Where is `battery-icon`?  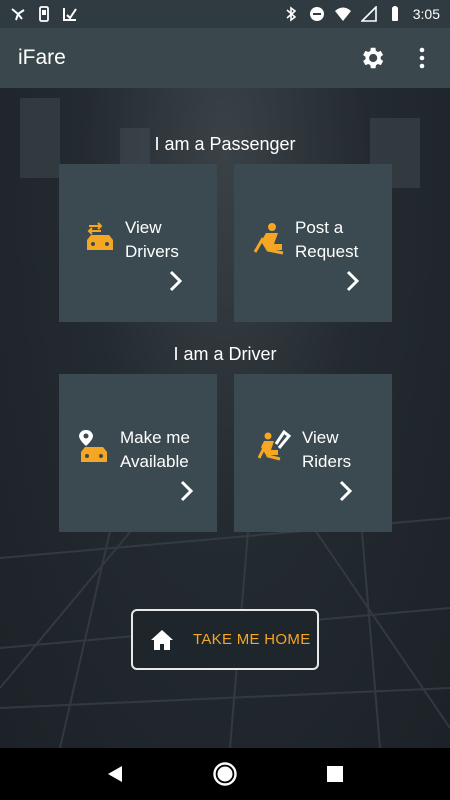
battery-icon is located at coordinates (395, 14).